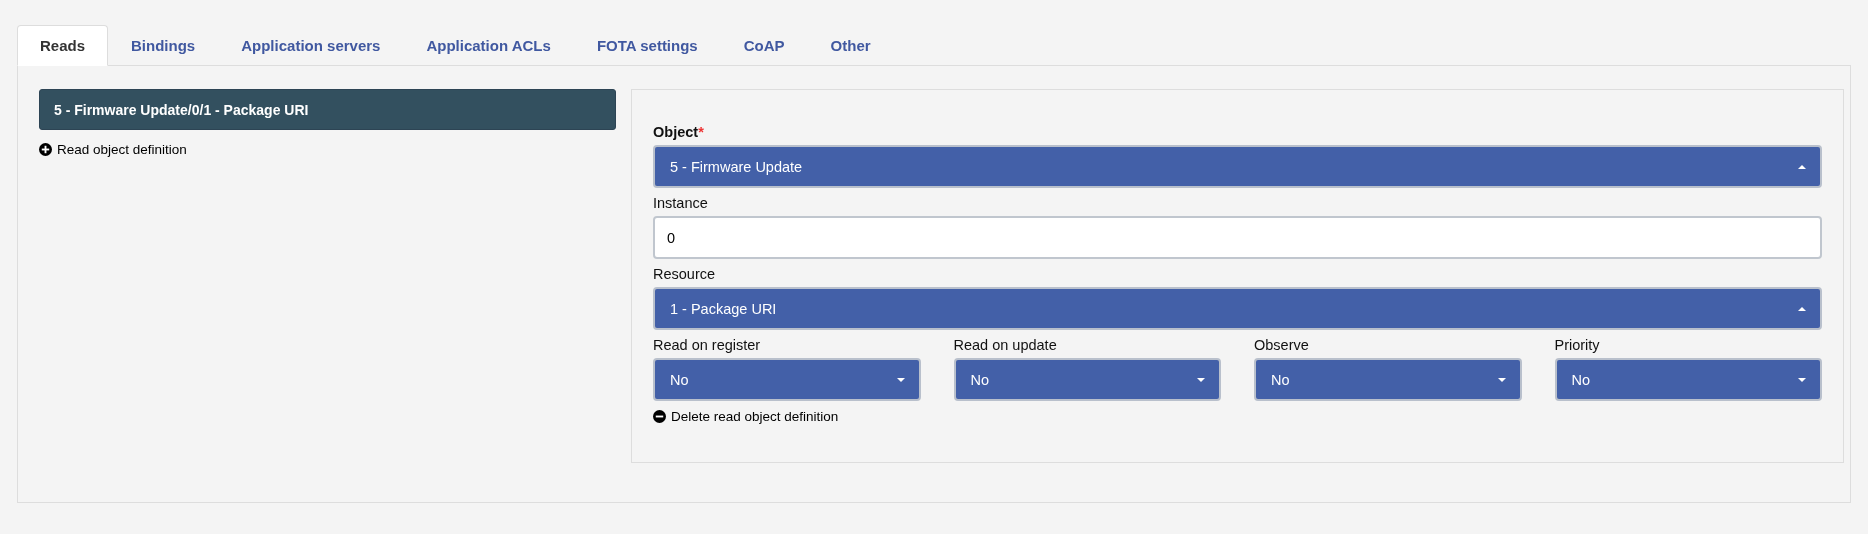 The image size is (1868, 534). Describe the element at coordinates (311, 45) in the screenshot. I see `tab: Application servers` at that location.